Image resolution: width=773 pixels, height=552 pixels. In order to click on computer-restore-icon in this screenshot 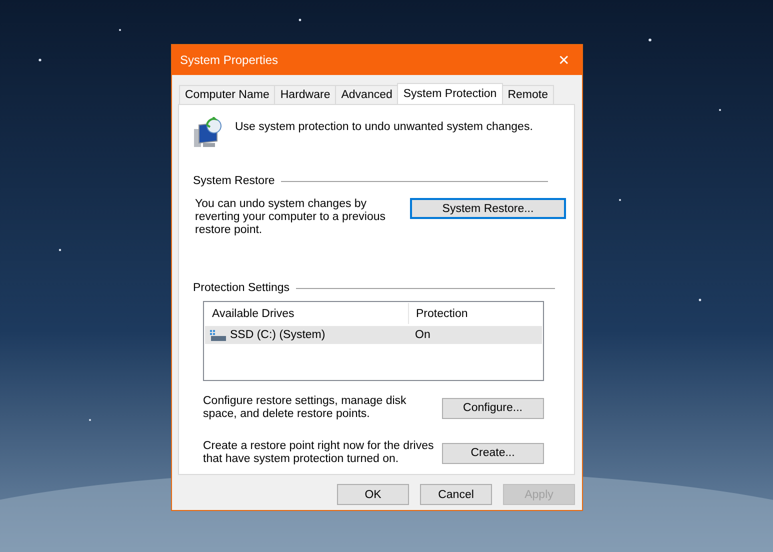, I will do `click(208, 133)`.